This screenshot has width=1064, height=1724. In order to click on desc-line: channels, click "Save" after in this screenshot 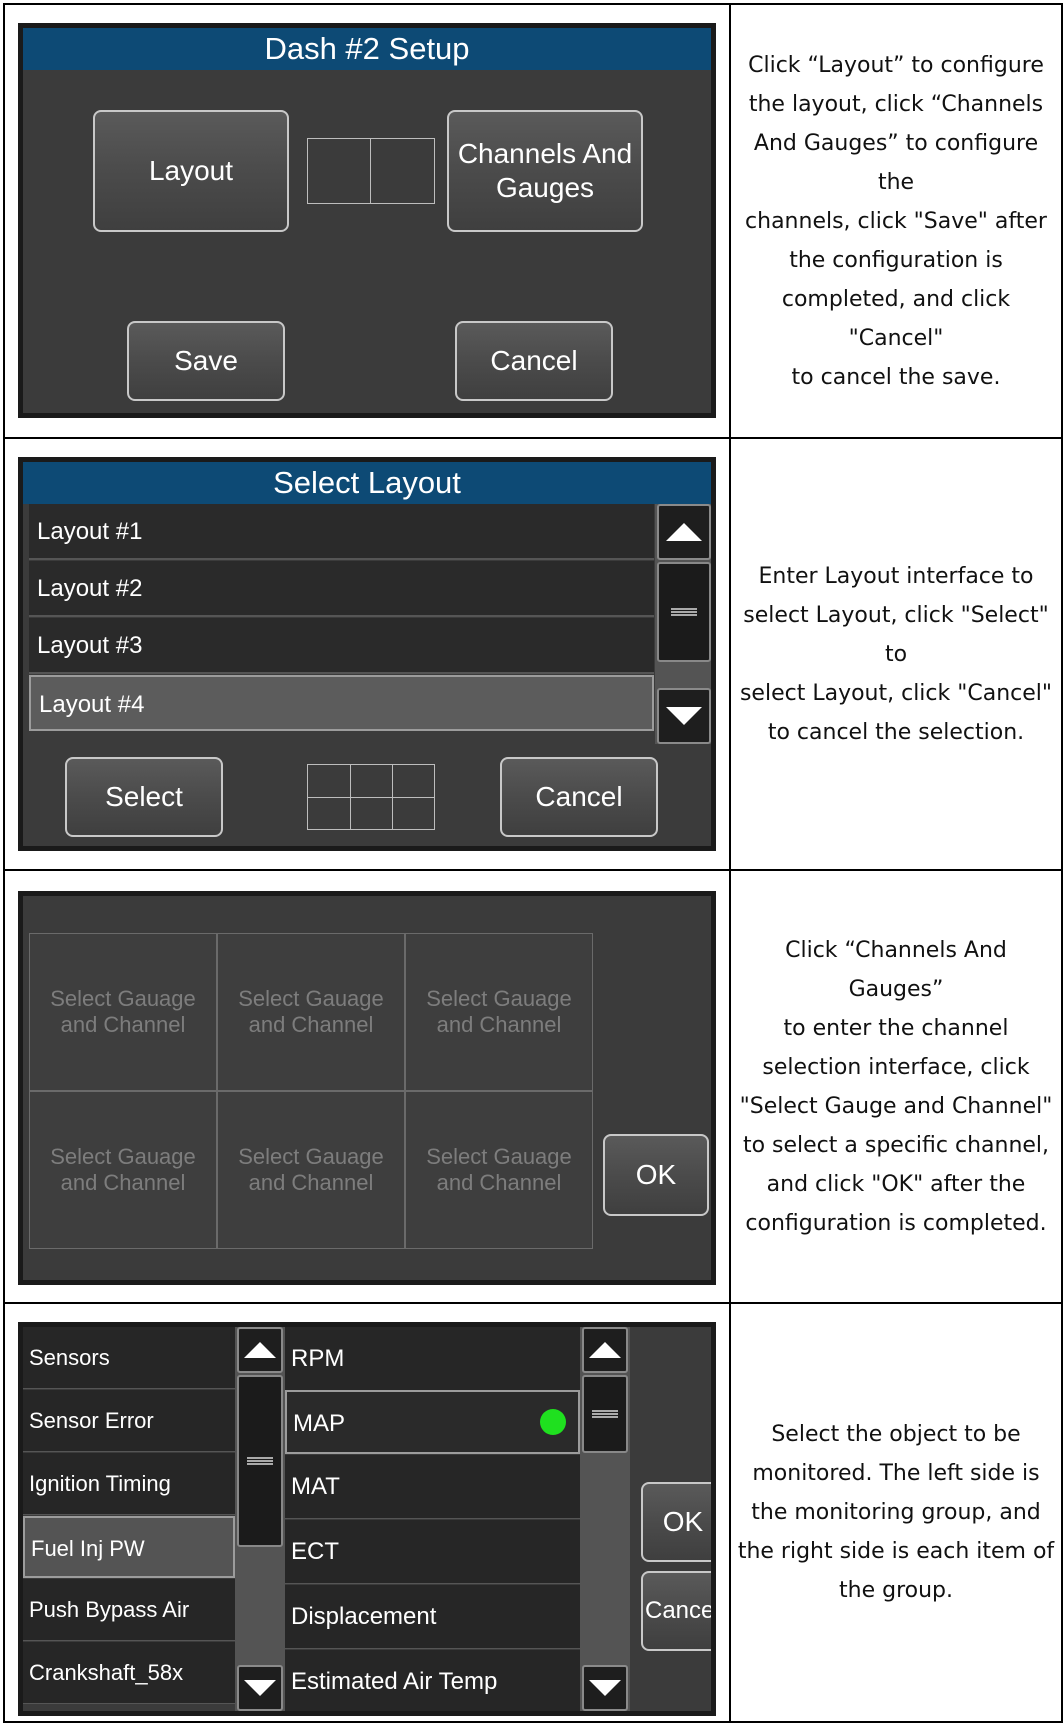, I will do `click(896, 221)`.